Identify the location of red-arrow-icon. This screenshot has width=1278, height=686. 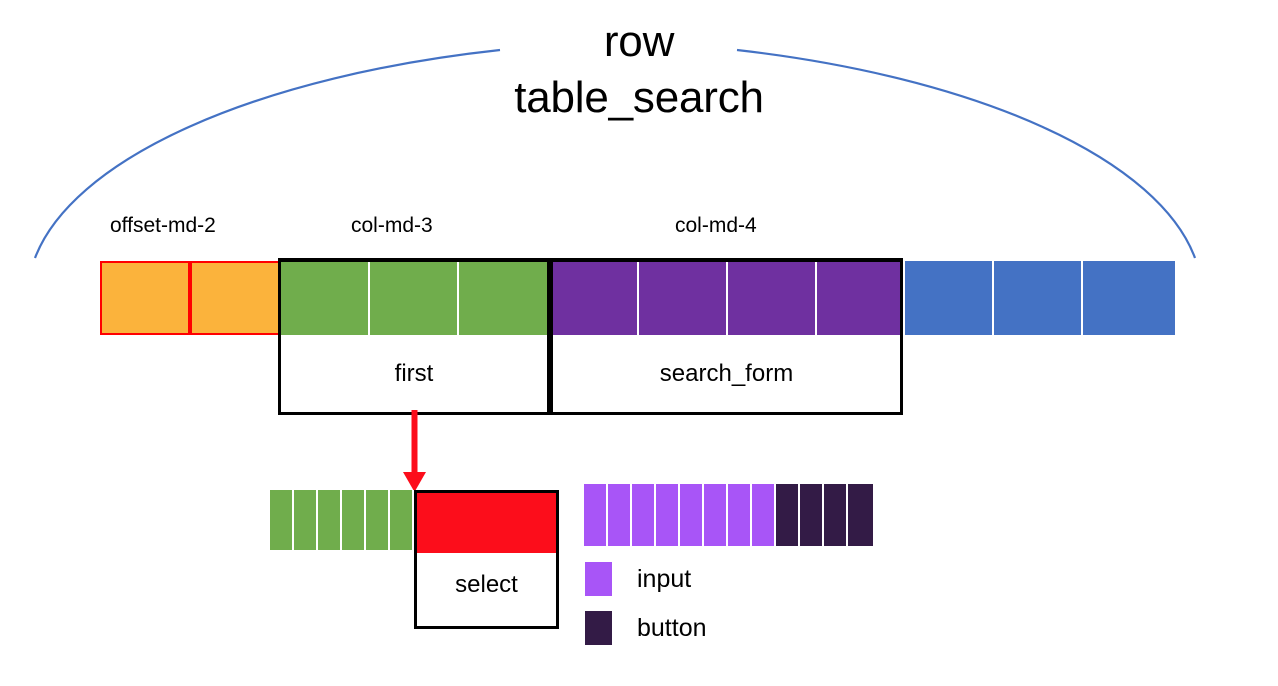
(414, 451).